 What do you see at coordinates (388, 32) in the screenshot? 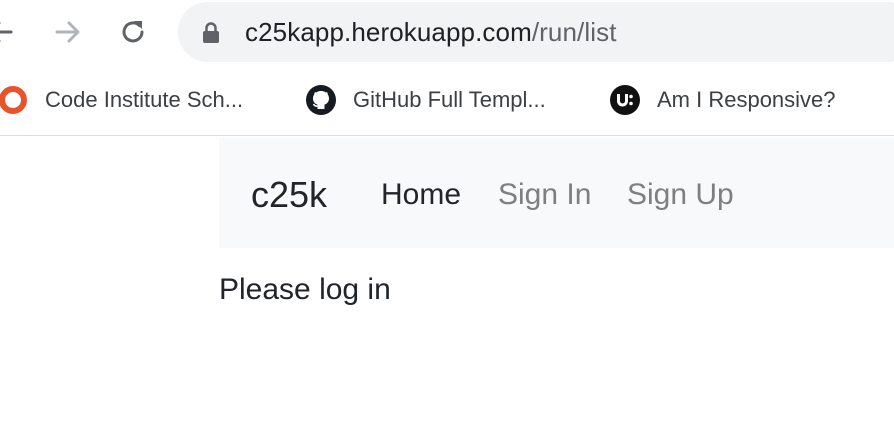
I see `url-host: c25kapp.herokuapp.com` at bounding box center [388, 32].